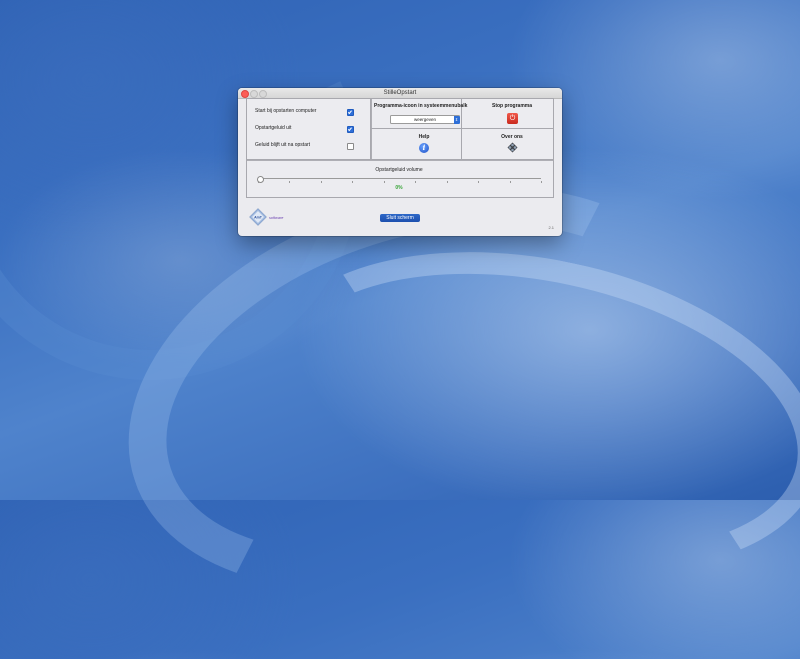 This screenshot has height=659, width=800. What do you see at coordinates (263, 94) in the screenshot?
I see `zoom-window-button` at bounding box center [263, 94].